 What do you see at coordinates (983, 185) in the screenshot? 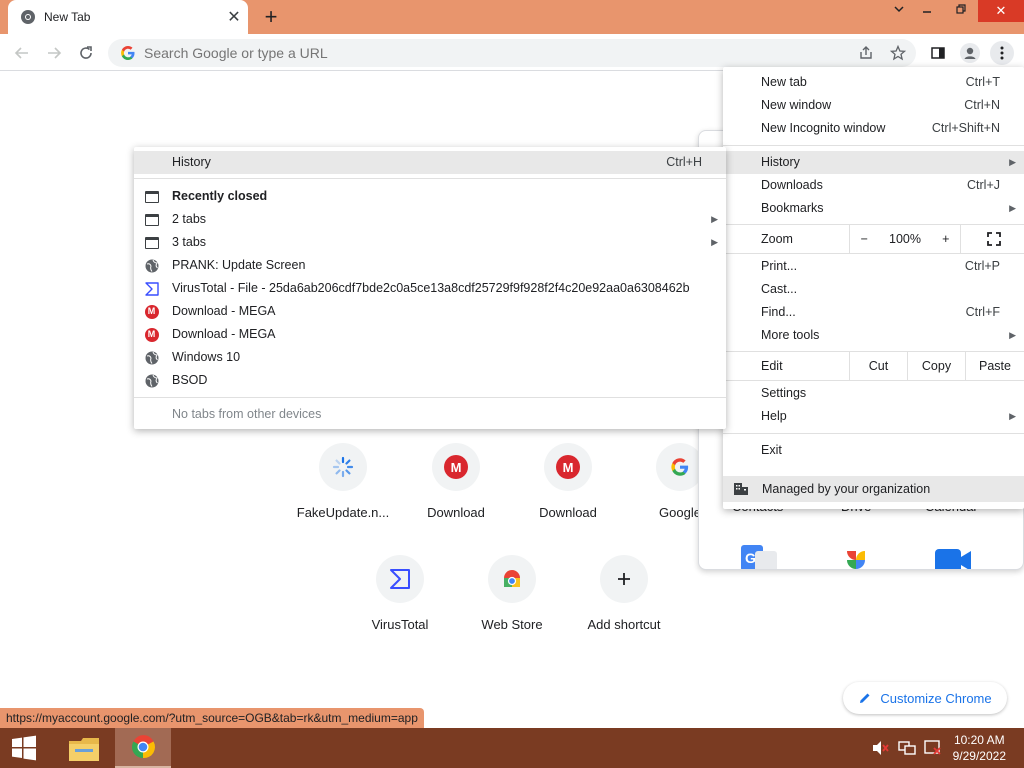
I see `shortcut-text: Ctrl+J` at bounding box center [983, 185].